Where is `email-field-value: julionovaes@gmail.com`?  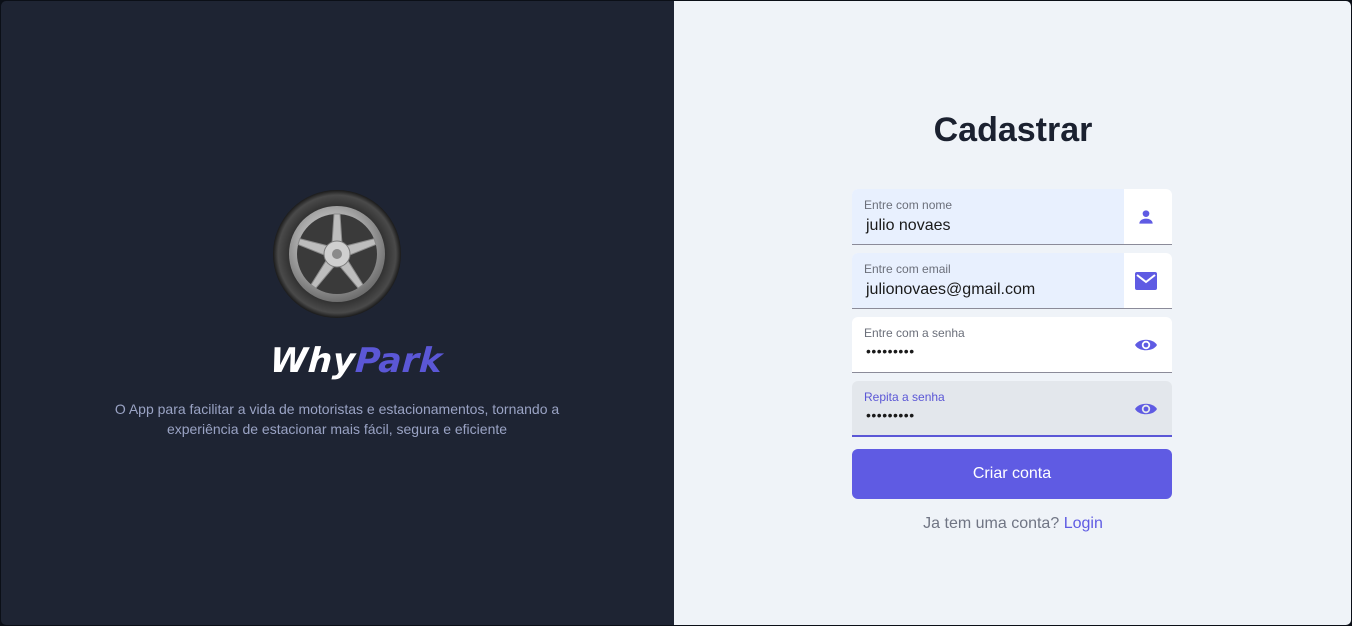
email-field-value: julionovaes@gmail.com is located at coordinates (950, 290).